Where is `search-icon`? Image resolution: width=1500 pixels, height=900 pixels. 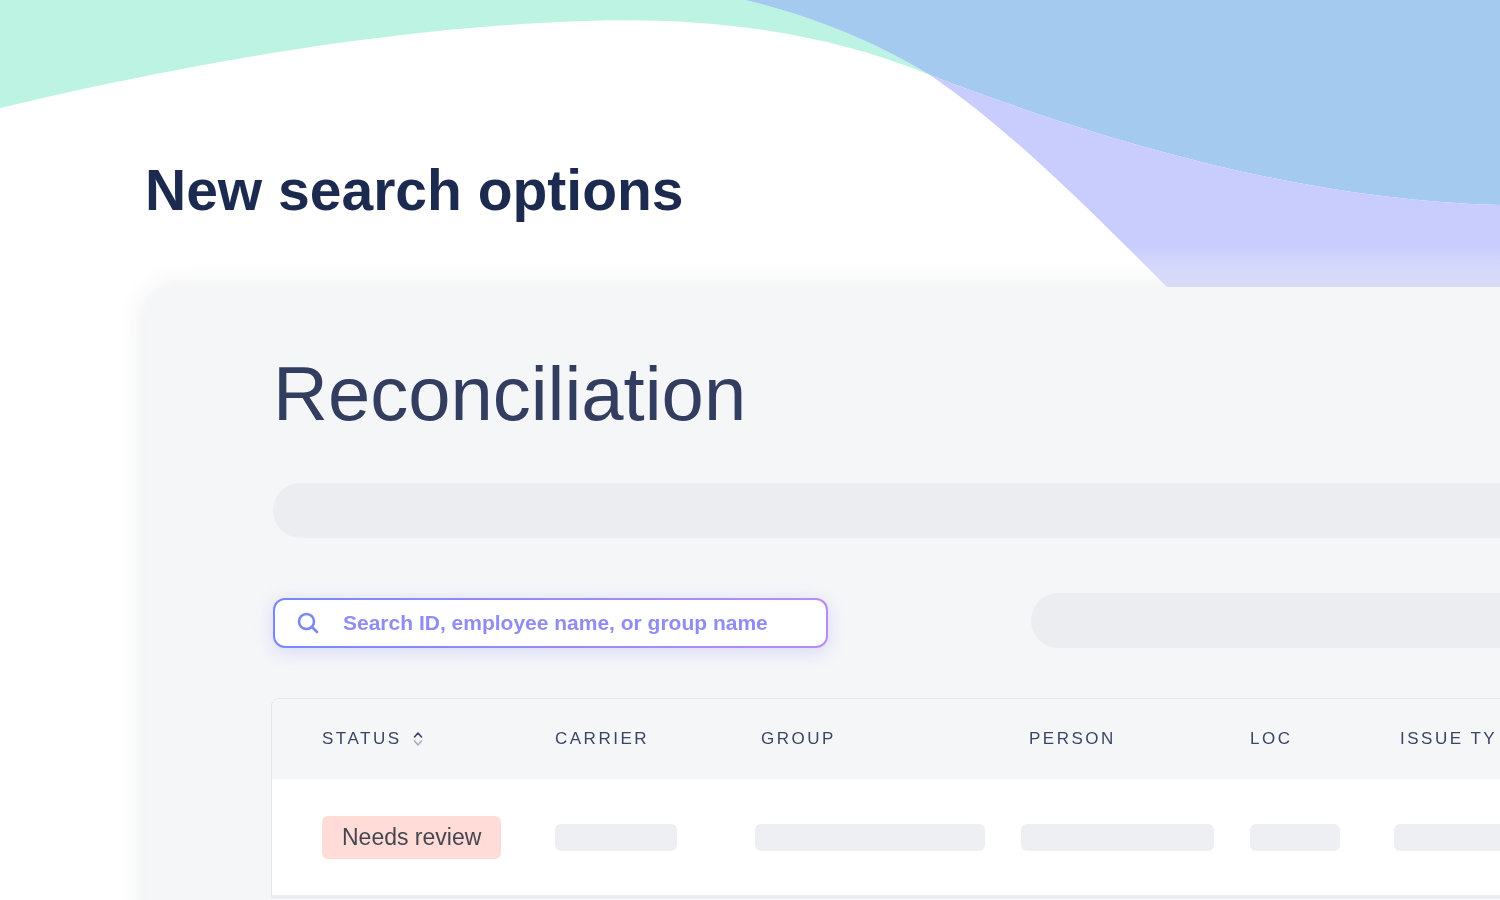 search-icon is located at coordinates (308, 623).